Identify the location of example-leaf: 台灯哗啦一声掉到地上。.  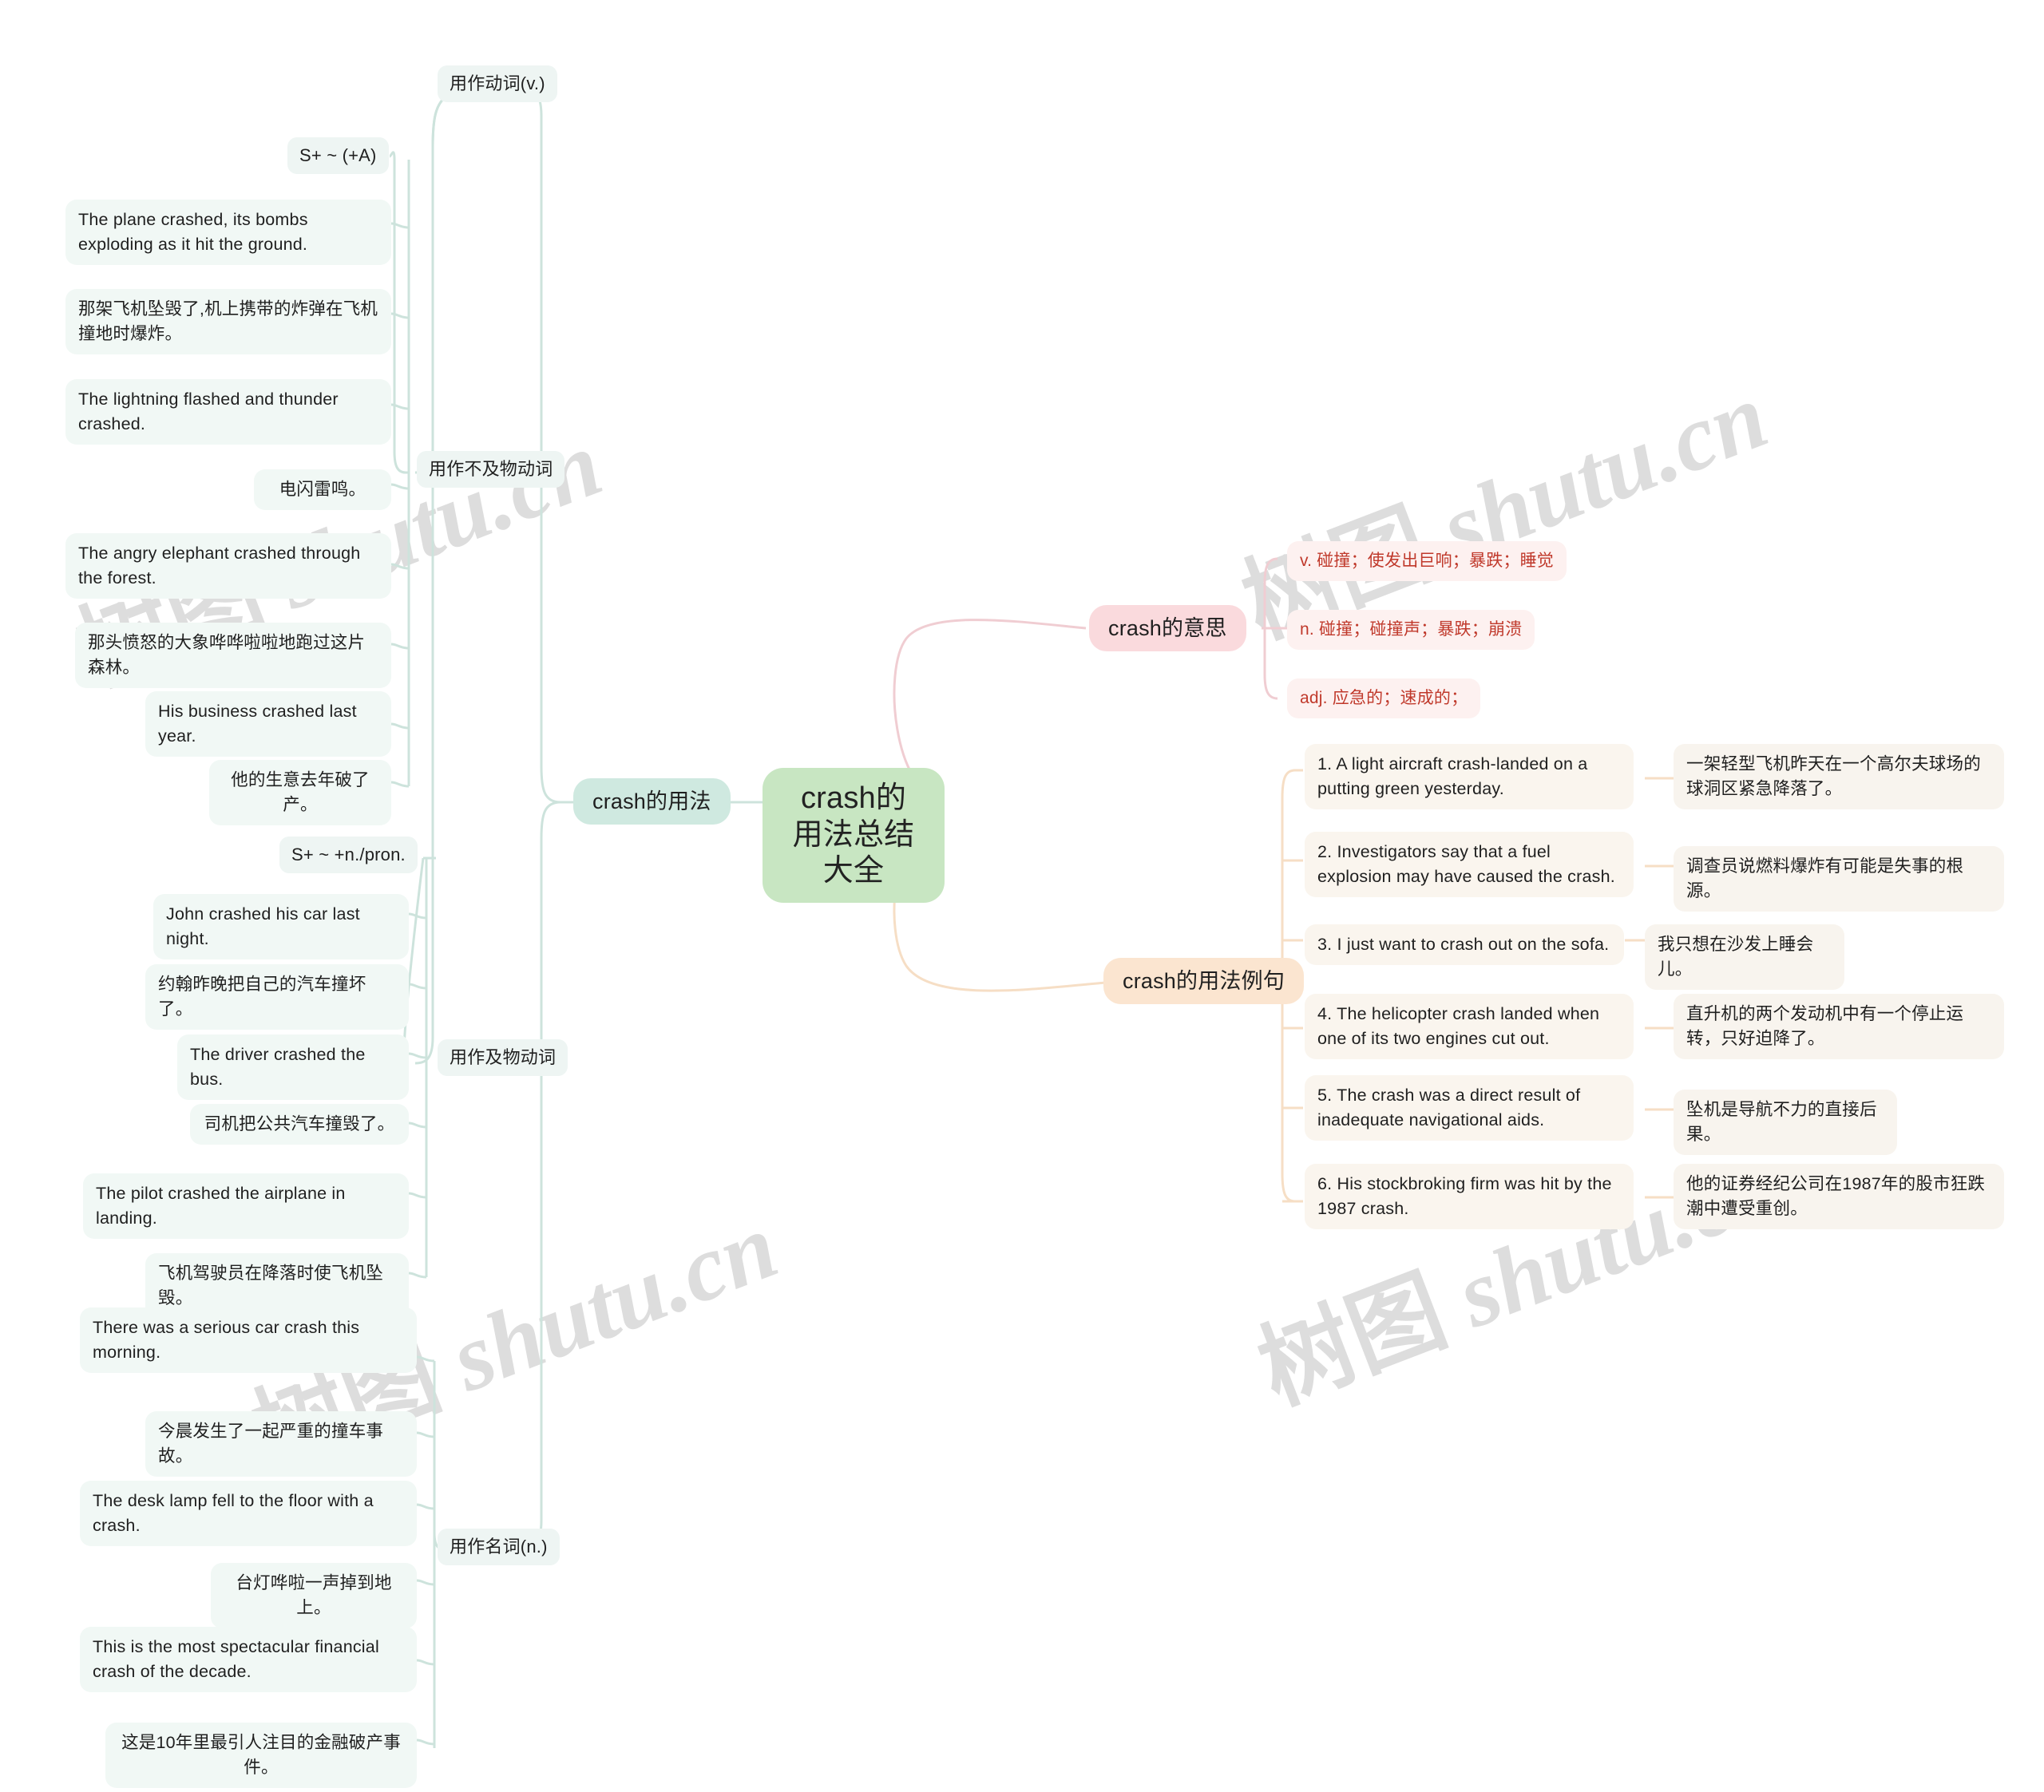
(314, 1596).